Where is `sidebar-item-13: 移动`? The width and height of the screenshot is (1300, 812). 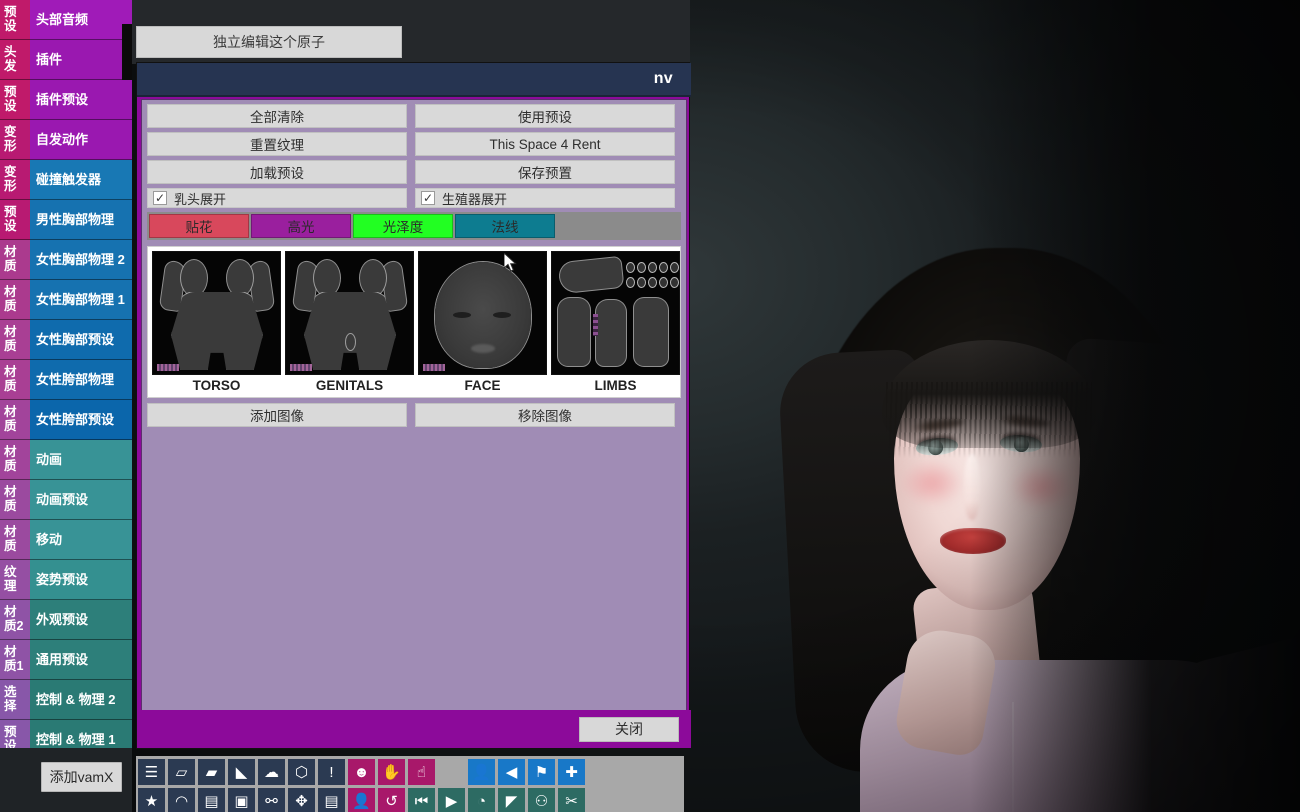
sidebar-item-13: 移动 is located at coordinates (81, 540).